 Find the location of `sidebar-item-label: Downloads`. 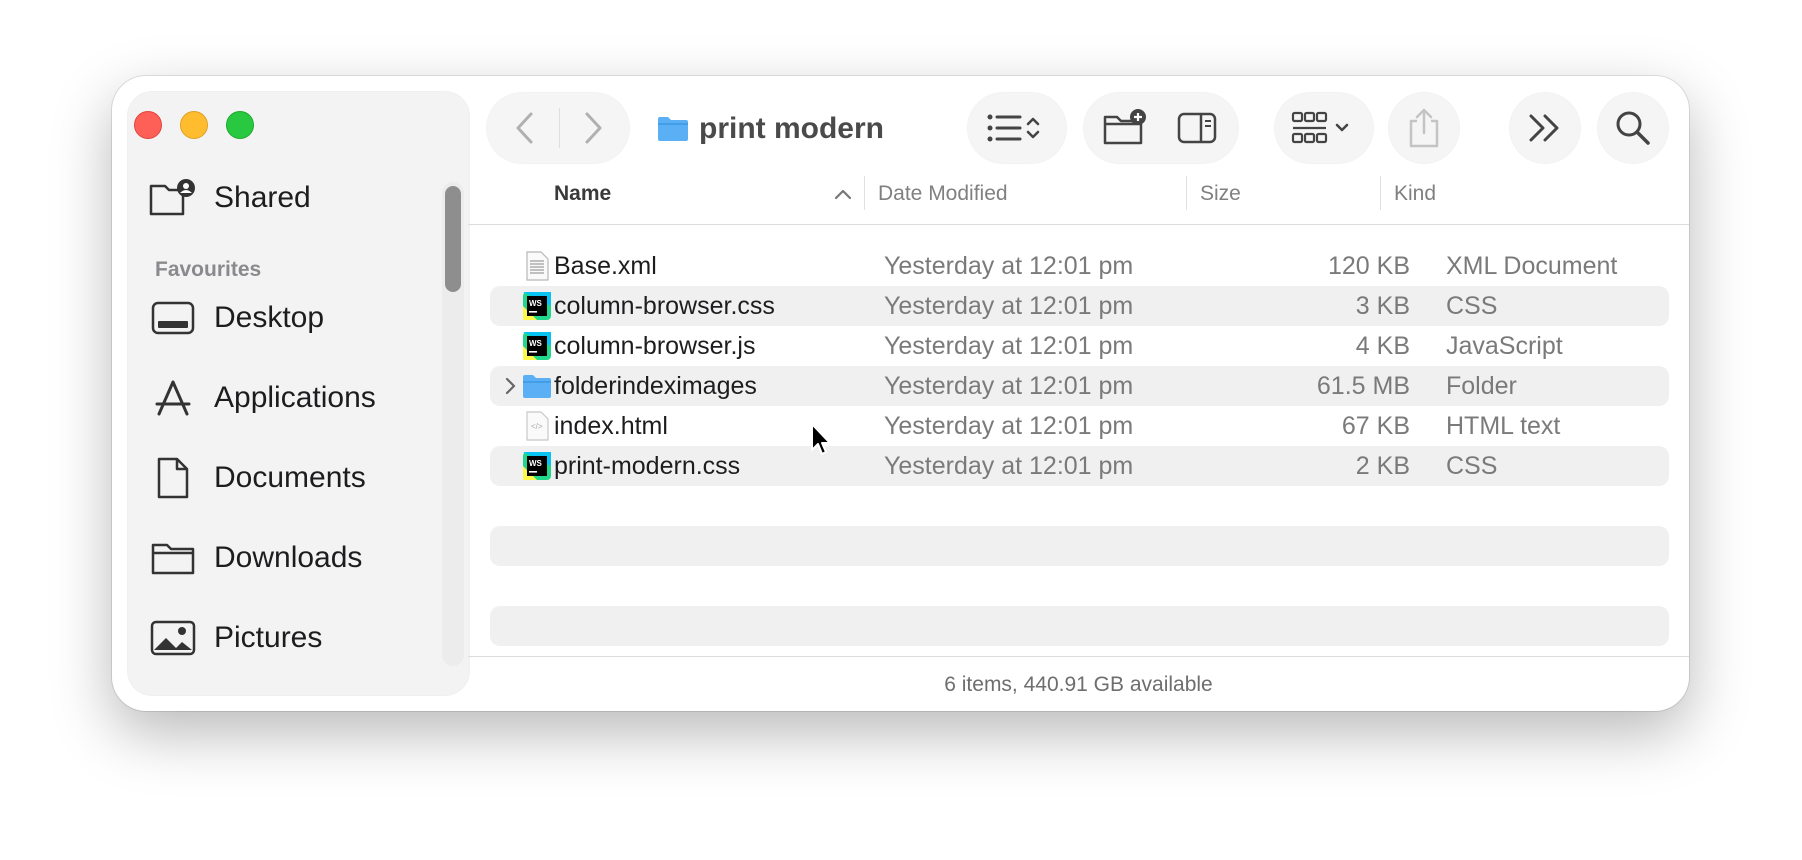

sidebar-item-label: Downloads is located at coordinates (288, 557).